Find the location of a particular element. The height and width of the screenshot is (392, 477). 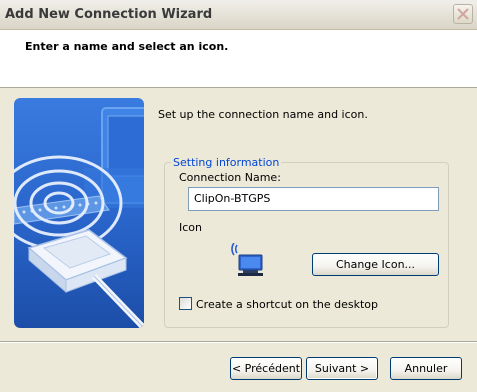

close-button is located at coordinates (463, 14).